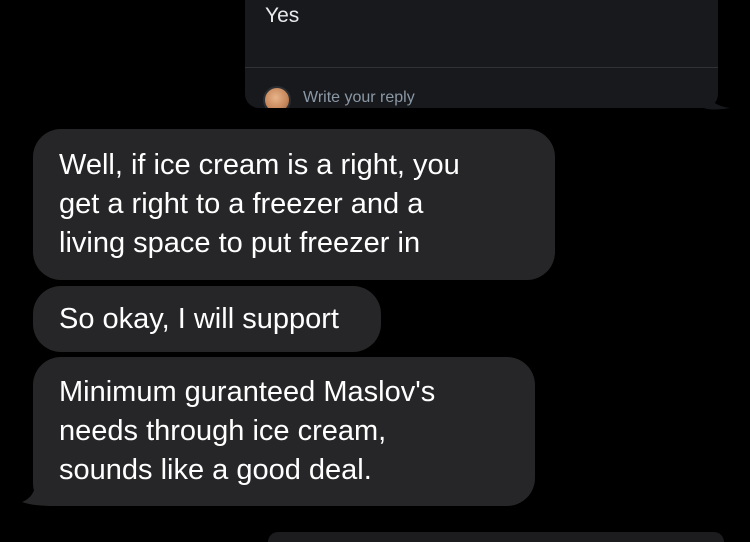 The height and width of the screenshot is (542, 750). I want to click on reply-row: Write your reply, so click(478, 97).